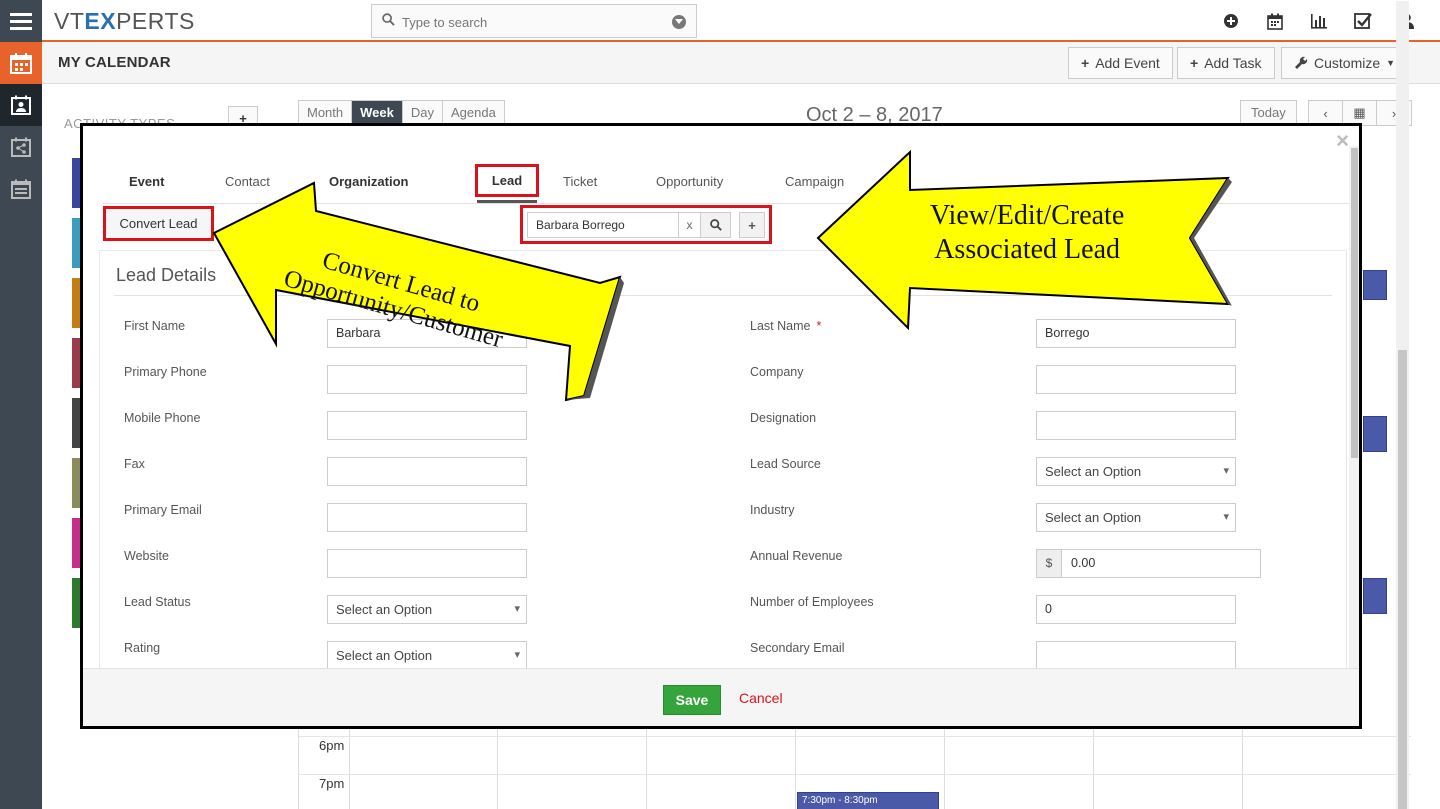 This screenshot has height=809, width=1440. Describe the element at coordinates (21, 425) in the screenshot. I see `left-nav` at that location.